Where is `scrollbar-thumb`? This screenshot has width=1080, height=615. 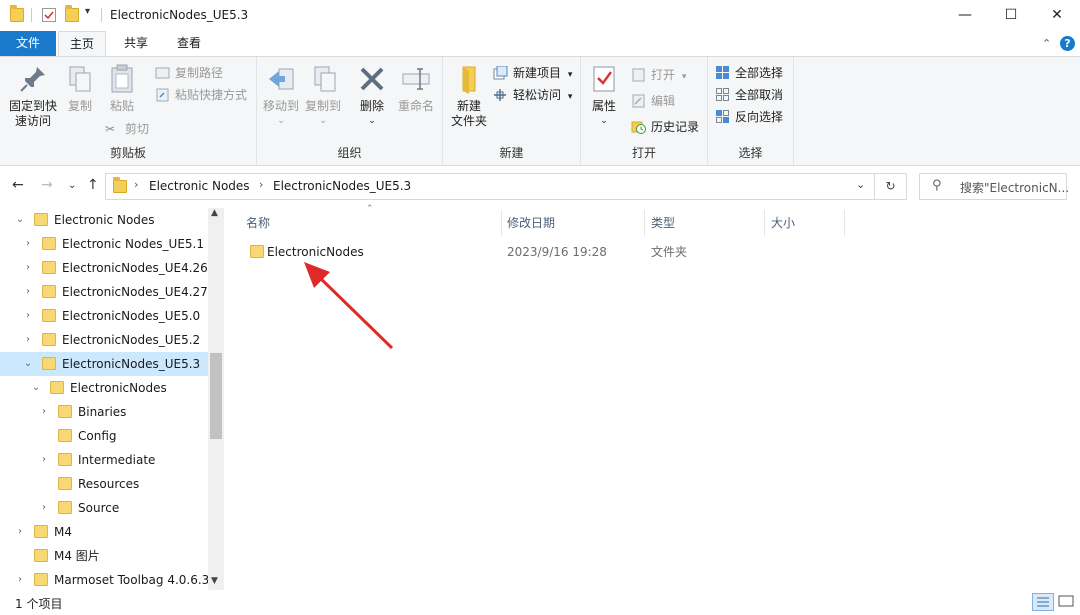
scrollbar-thumb is located at coordinates (216, 396).